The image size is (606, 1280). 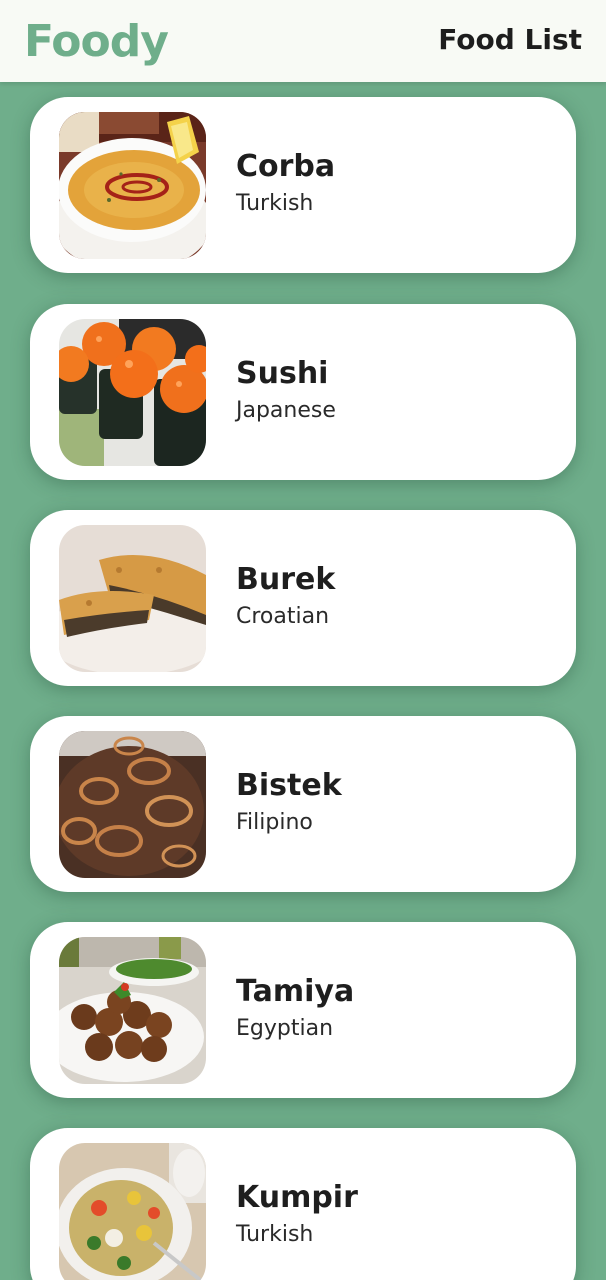 What do you see at coordinates (303, 804) in the screenshot?
I see `meal-card: Bistek Filipino` at bounding box center [303, 804].